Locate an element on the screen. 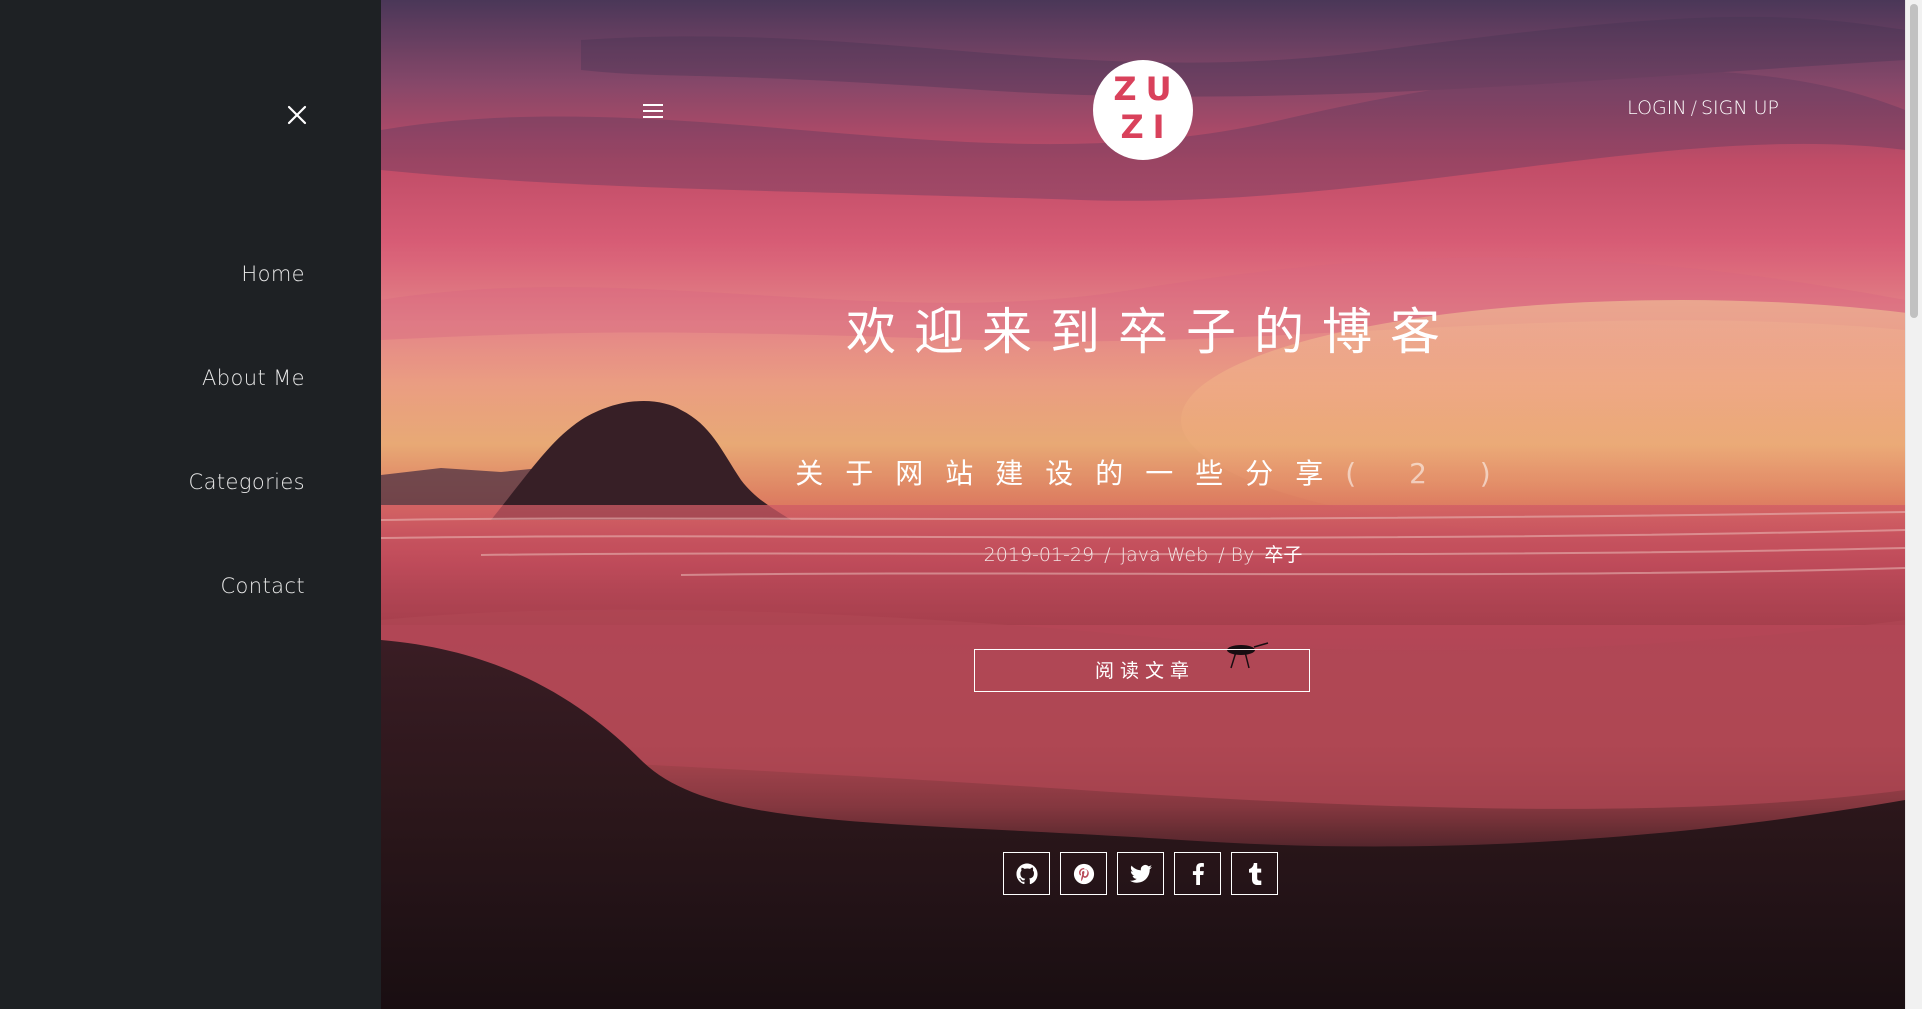 The height and width of the screenshot is (1009, 1922). post-title-text: 关于网站建设的一些分享 is located at coordinates (1070, 473).